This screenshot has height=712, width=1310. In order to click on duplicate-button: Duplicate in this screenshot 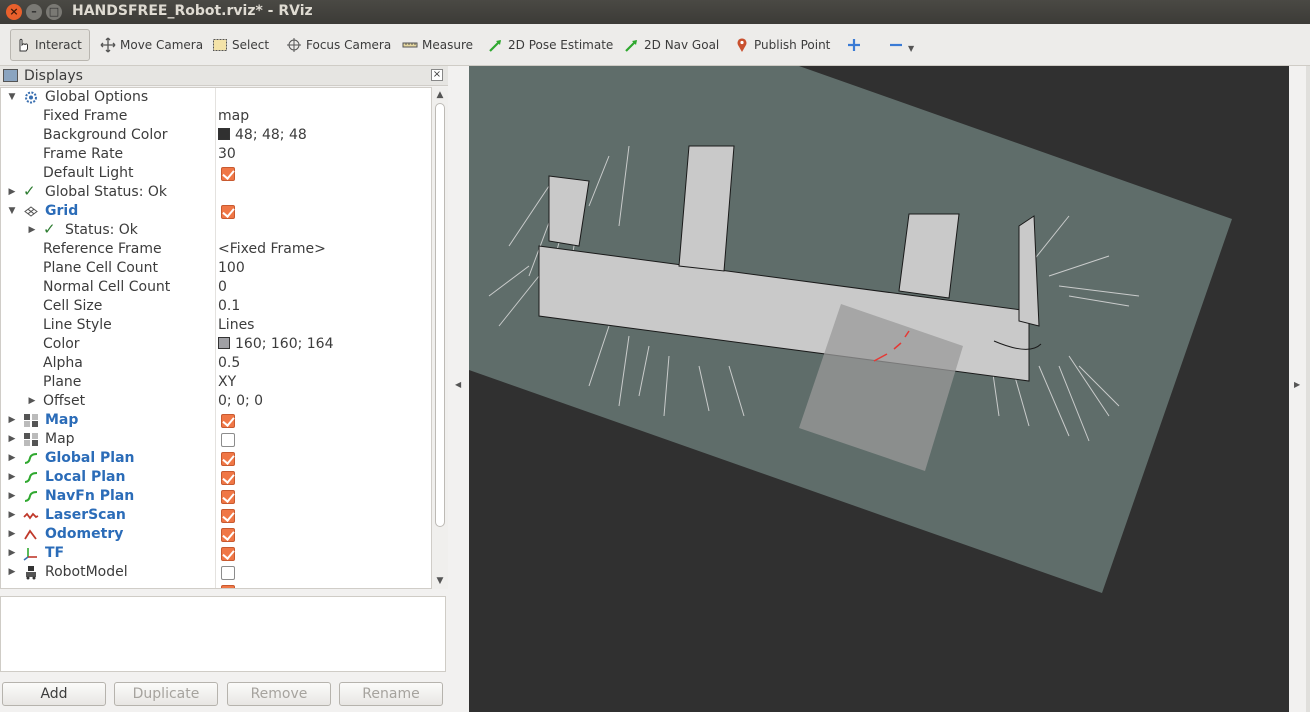, I will do `click(166, 694)`.